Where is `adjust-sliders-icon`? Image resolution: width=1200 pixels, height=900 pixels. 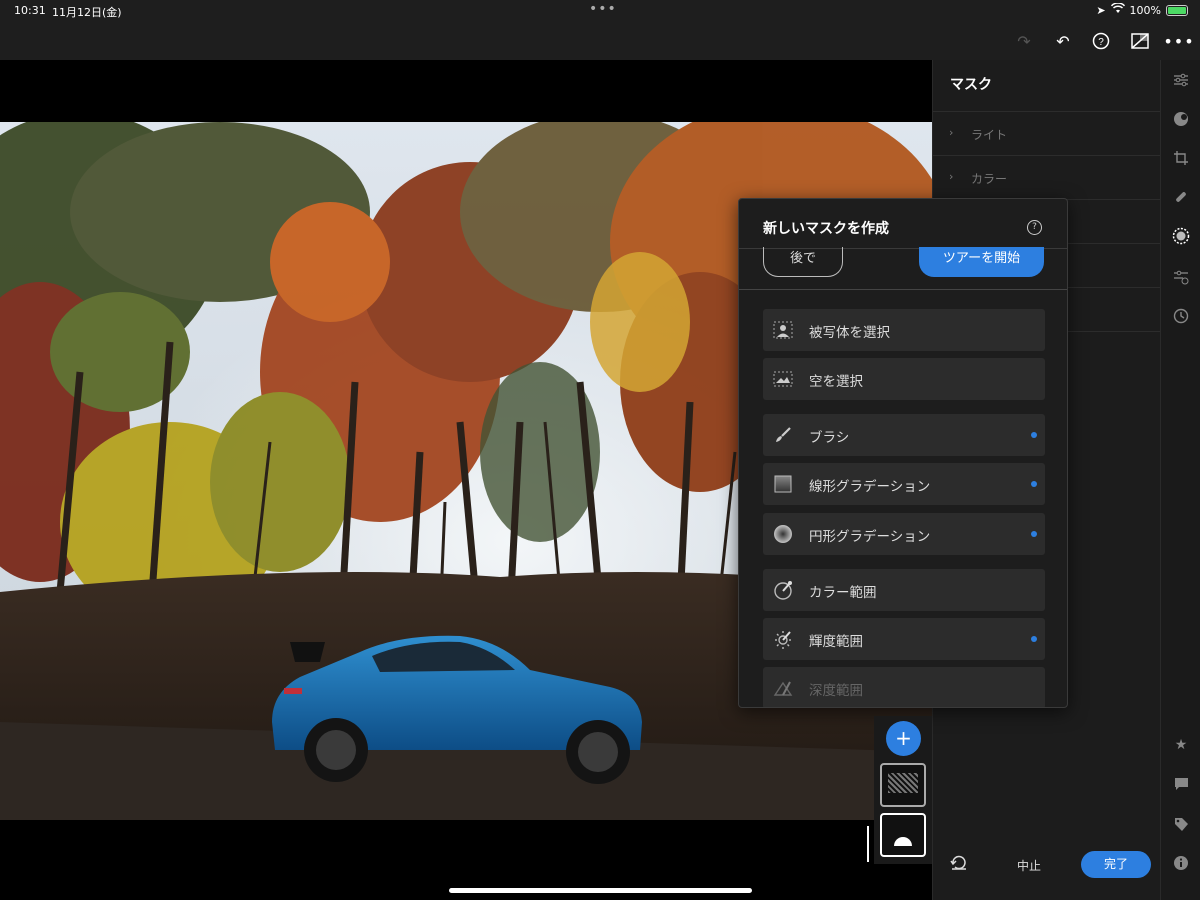 adjust-sliders-icon is located at coordinates (1181, 80).